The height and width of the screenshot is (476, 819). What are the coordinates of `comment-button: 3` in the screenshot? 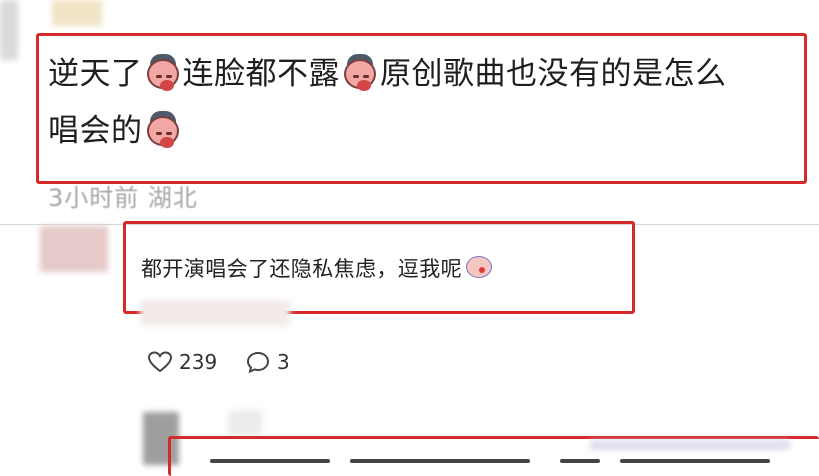 It's located at (267, 362).